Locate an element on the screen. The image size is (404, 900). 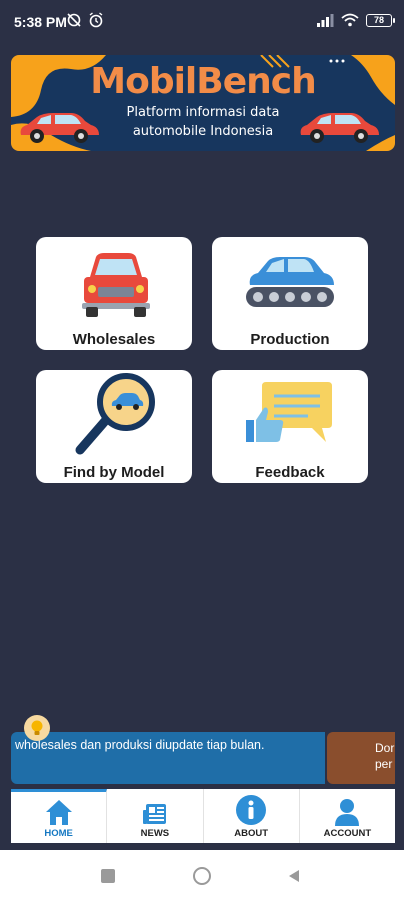
magnifier-car-icon is located at coordinates (115, 414).